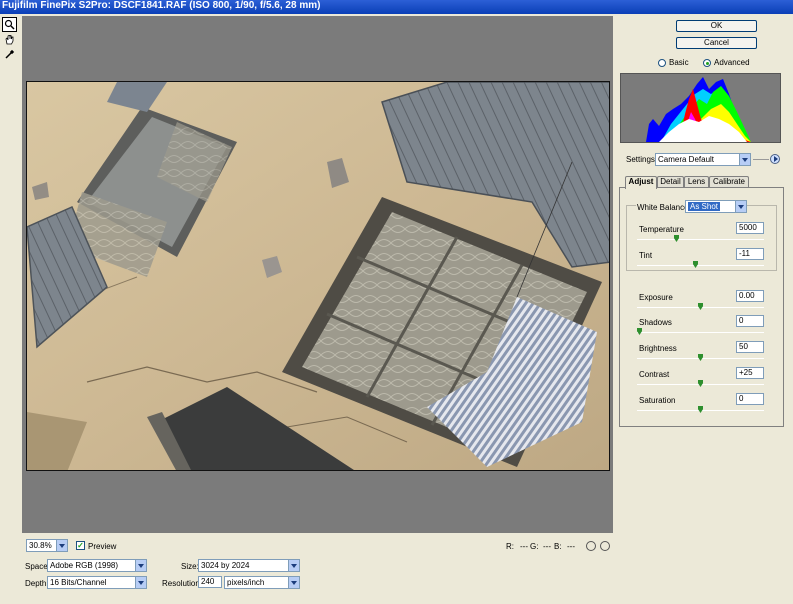 Image resolution: width=793 pixels, height=604 pixels. I want to click on contrast-input: +25, so click(750, 373).